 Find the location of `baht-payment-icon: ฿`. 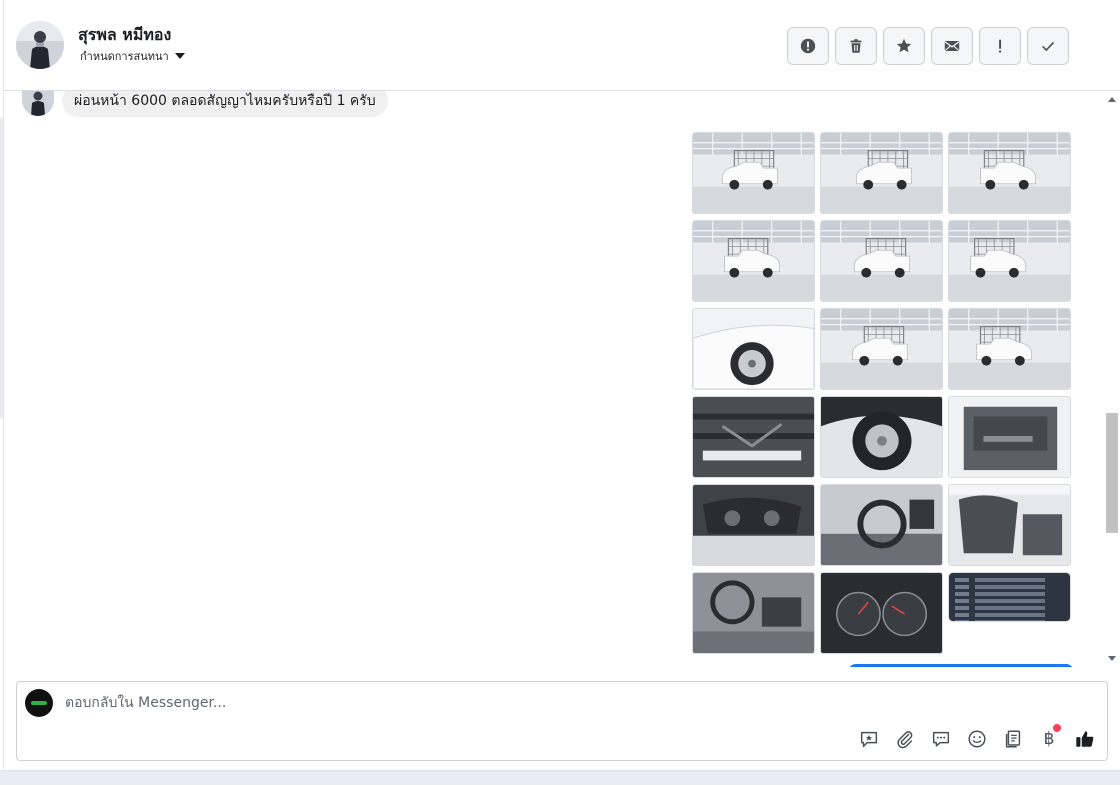

baht-payment-icon: ฿ is located at coordinates (1049, 739).